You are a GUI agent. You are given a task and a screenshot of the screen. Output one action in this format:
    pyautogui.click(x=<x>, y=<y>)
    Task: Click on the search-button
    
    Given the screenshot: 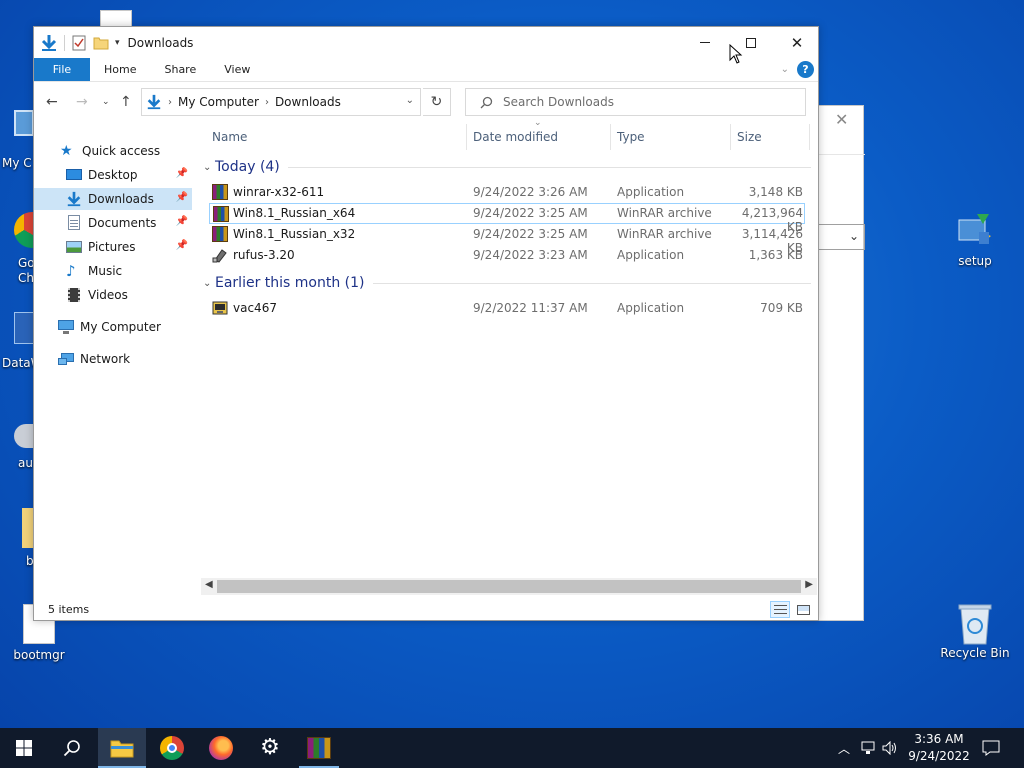 What is the action you would take?
    pyautogui.click(x=72, y=748)
    